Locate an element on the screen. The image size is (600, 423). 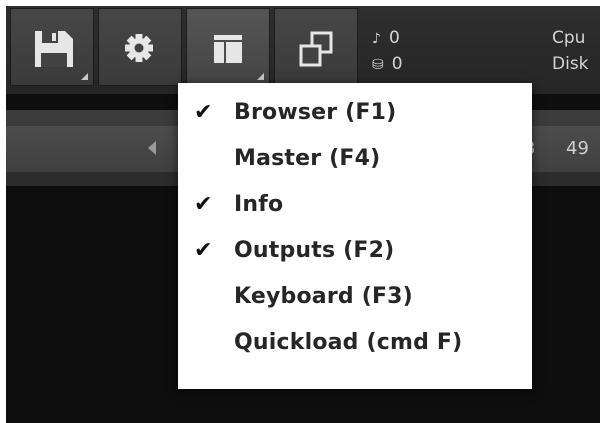
options-button is located at coordinates (140, 47).